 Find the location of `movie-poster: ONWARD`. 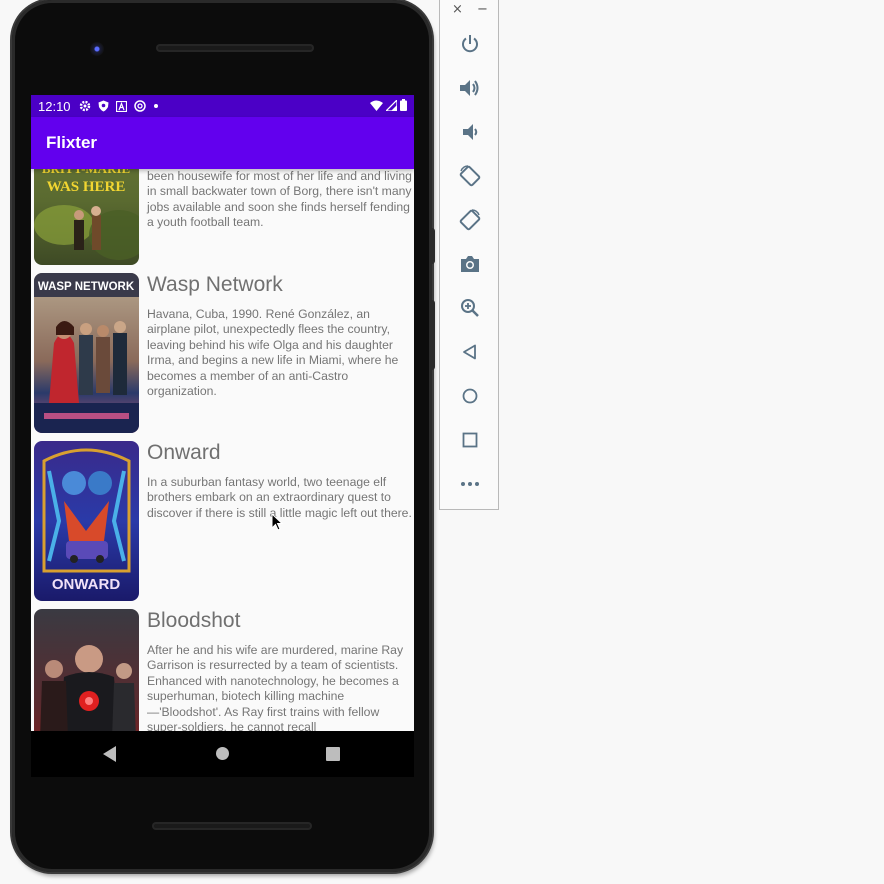

movie-poster: ONWARD is located at coordinates (86, 521).